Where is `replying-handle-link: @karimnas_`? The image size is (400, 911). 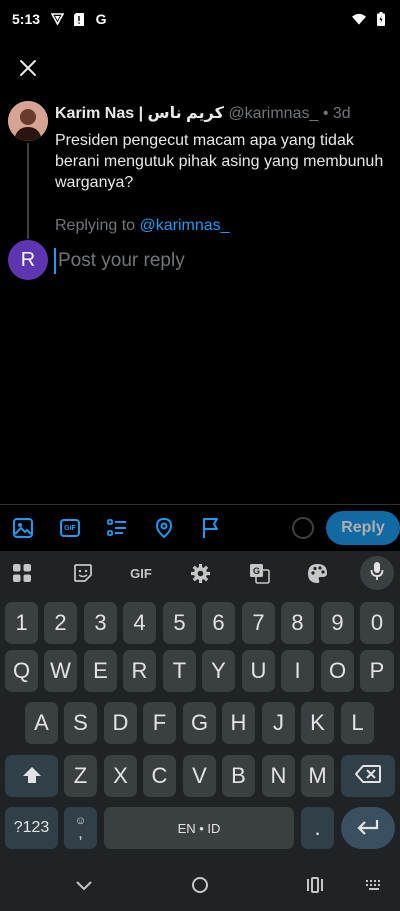
replying-handle-link: @karimnas_ is located at coordinates (185, 225).